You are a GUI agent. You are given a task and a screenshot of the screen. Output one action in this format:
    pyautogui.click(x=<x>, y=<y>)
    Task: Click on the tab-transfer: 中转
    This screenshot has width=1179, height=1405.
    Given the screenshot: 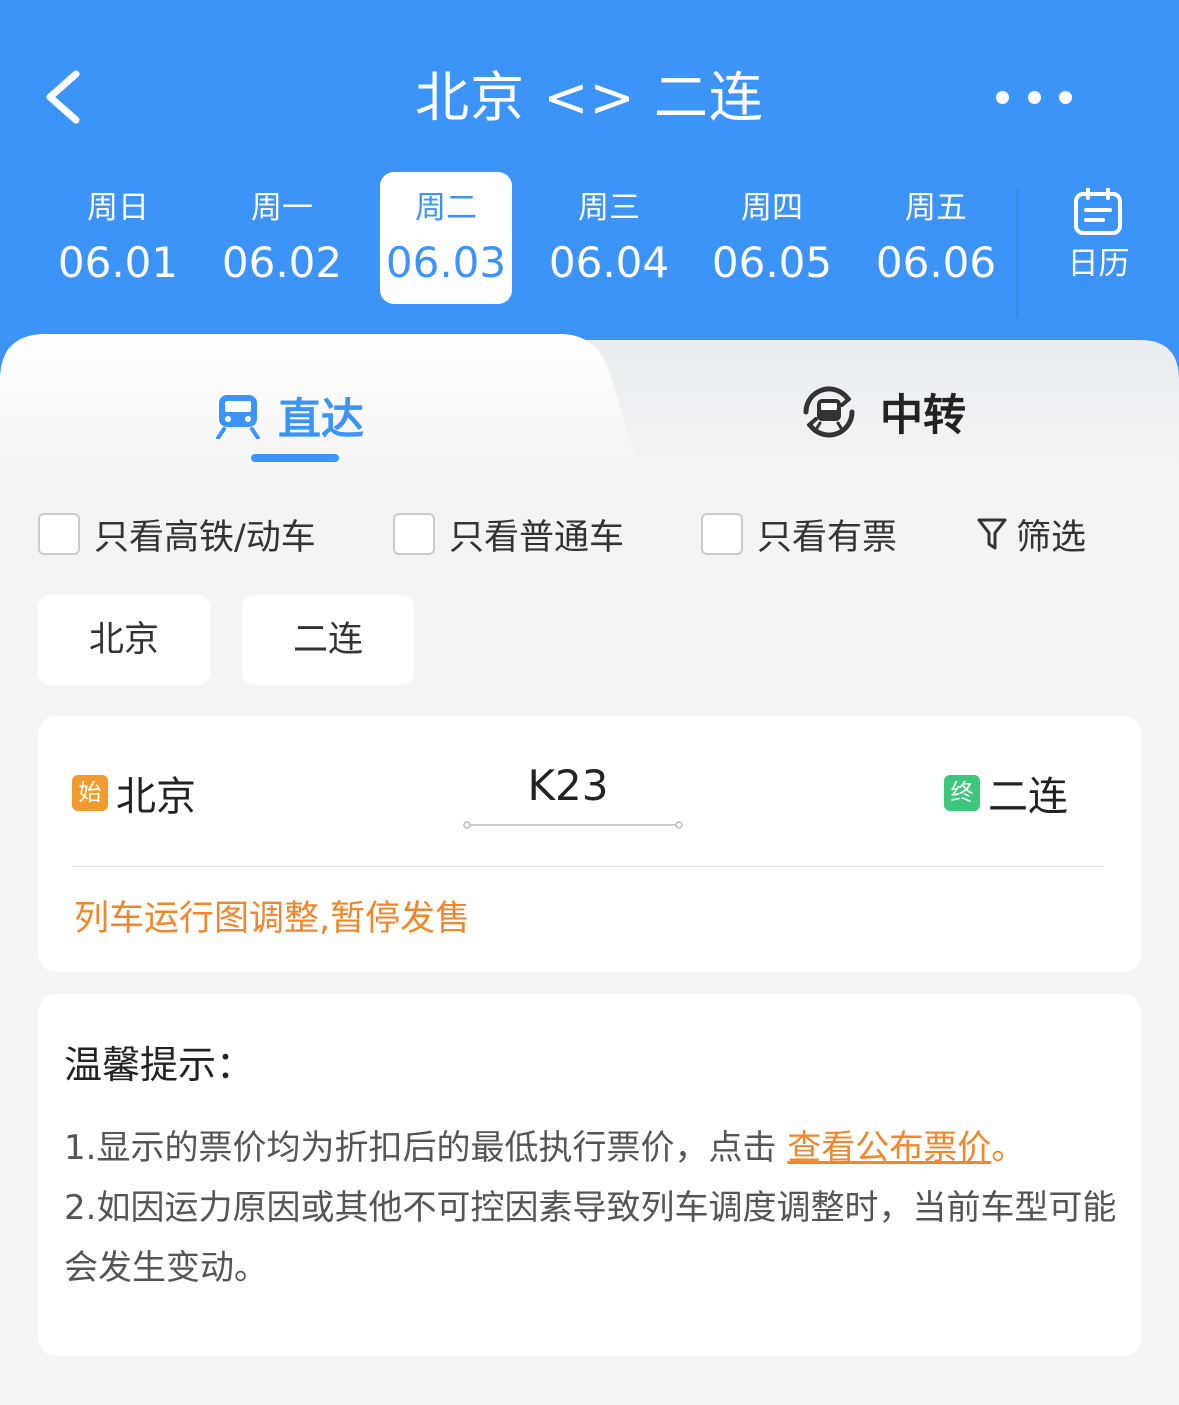 What is the action you would take?
    pyautogui.click(x=882, y=412)
    